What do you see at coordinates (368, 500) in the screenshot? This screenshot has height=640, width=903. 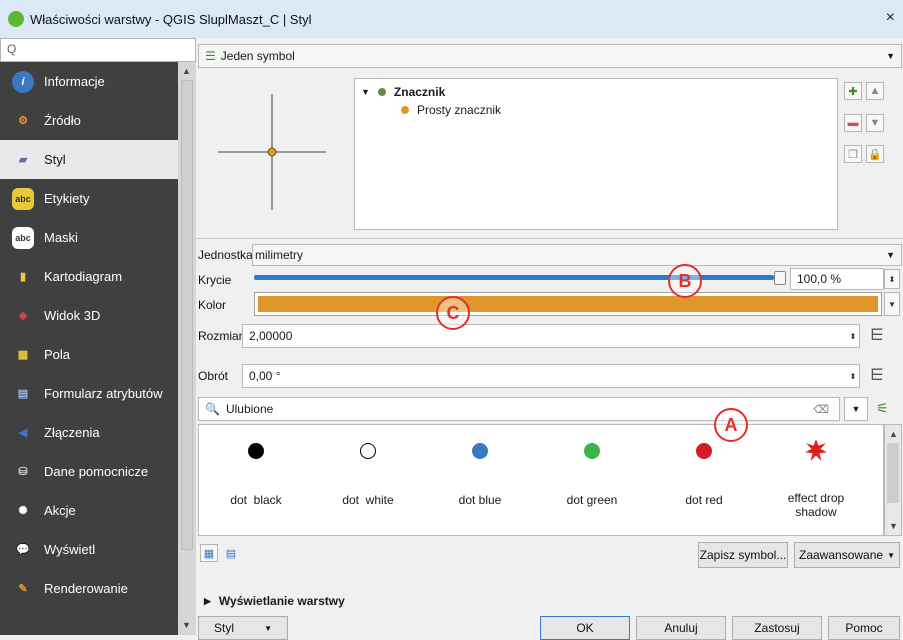 I see `symbol-label: dot white` at bounding box center [368, 500].